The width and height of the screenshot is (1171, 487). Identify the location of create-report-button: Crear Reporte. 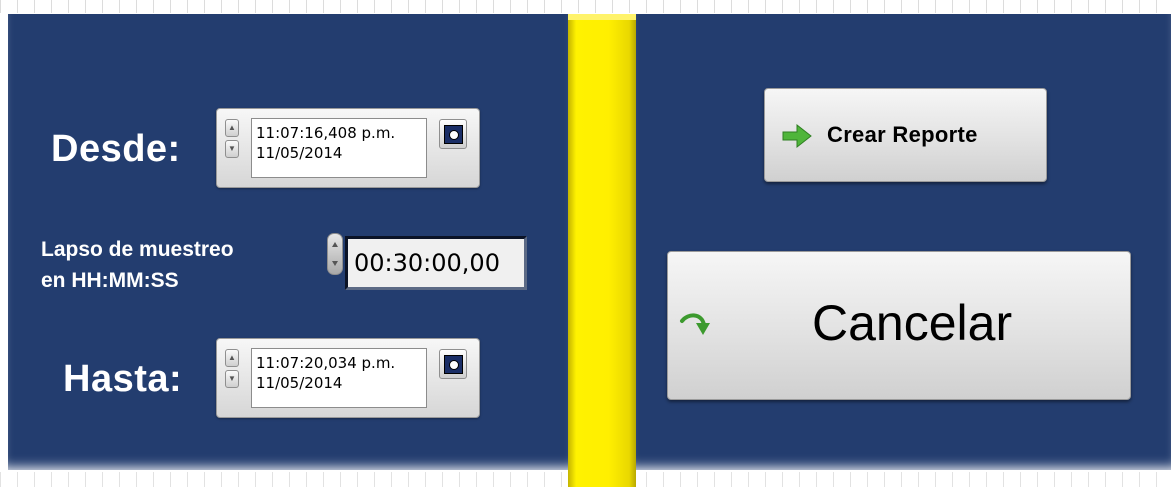
(905, 135).